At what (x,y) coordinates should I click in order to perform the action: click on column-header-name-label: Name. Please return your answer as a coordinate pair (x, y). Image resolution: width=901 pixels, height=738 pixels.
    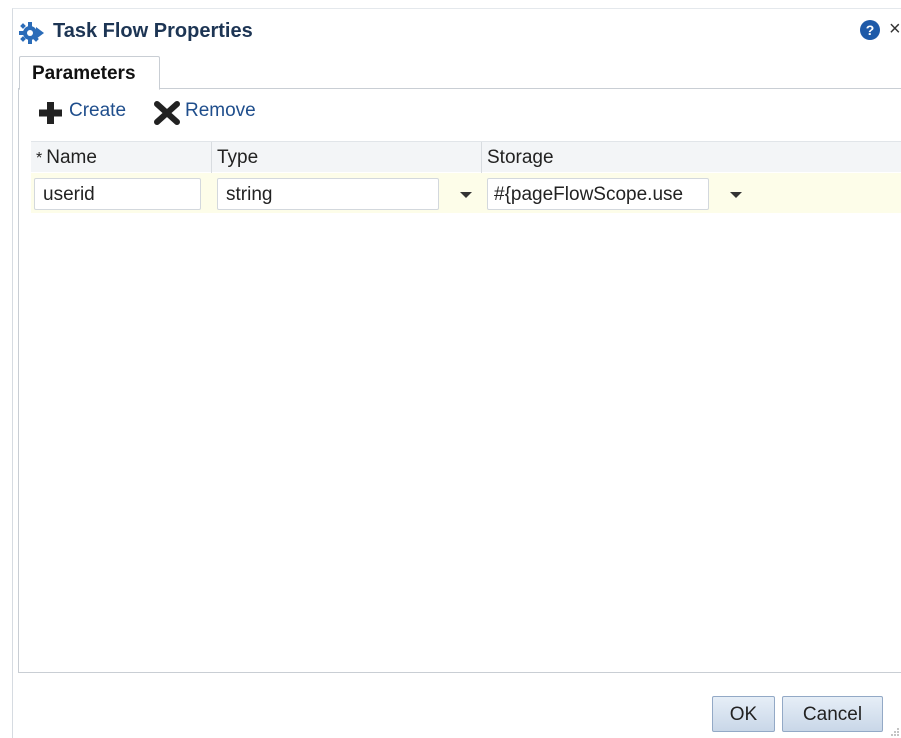
    Looking at the image, I should click on (71, 157).